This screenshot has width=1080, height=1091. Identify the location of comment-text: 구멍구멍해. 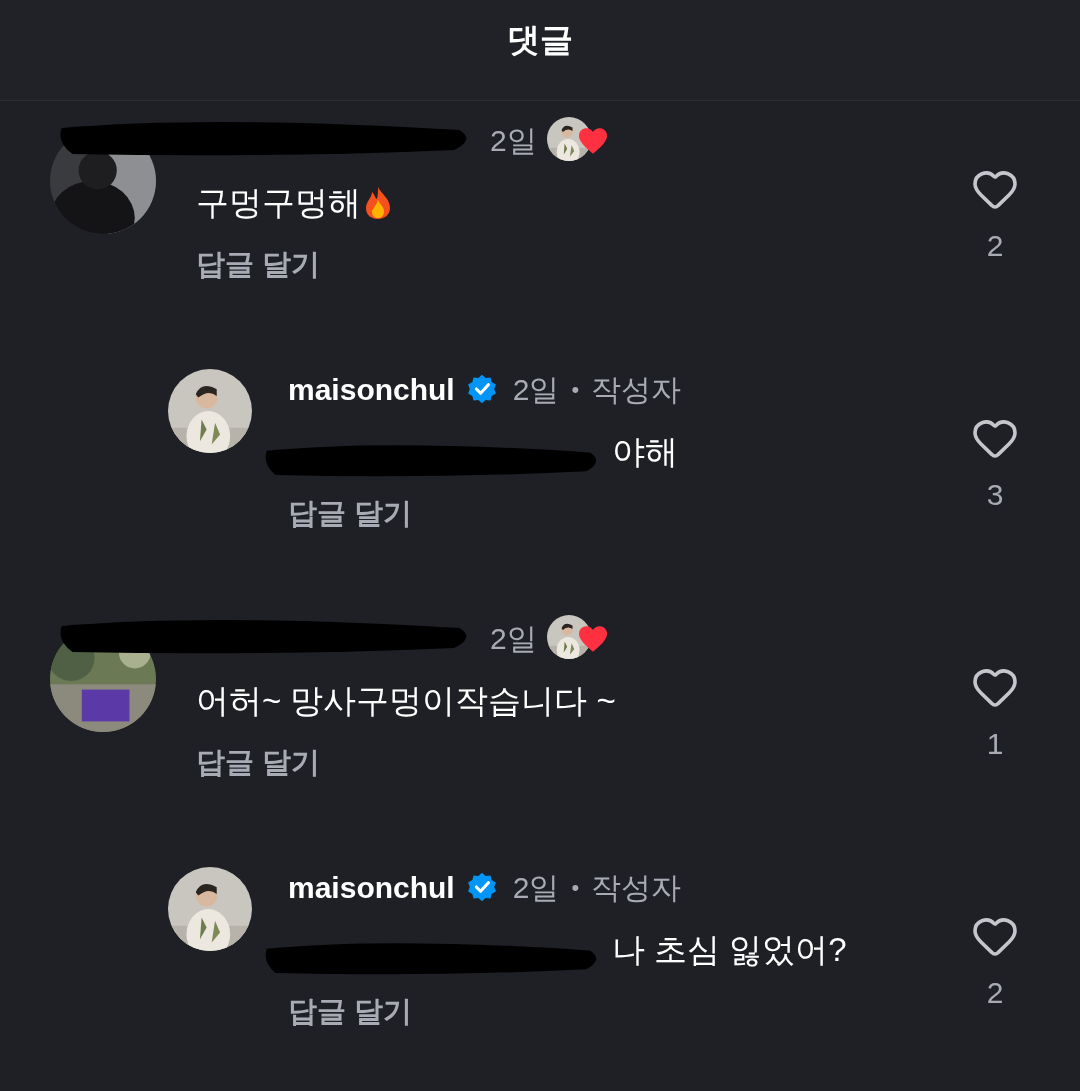
(278, 203).